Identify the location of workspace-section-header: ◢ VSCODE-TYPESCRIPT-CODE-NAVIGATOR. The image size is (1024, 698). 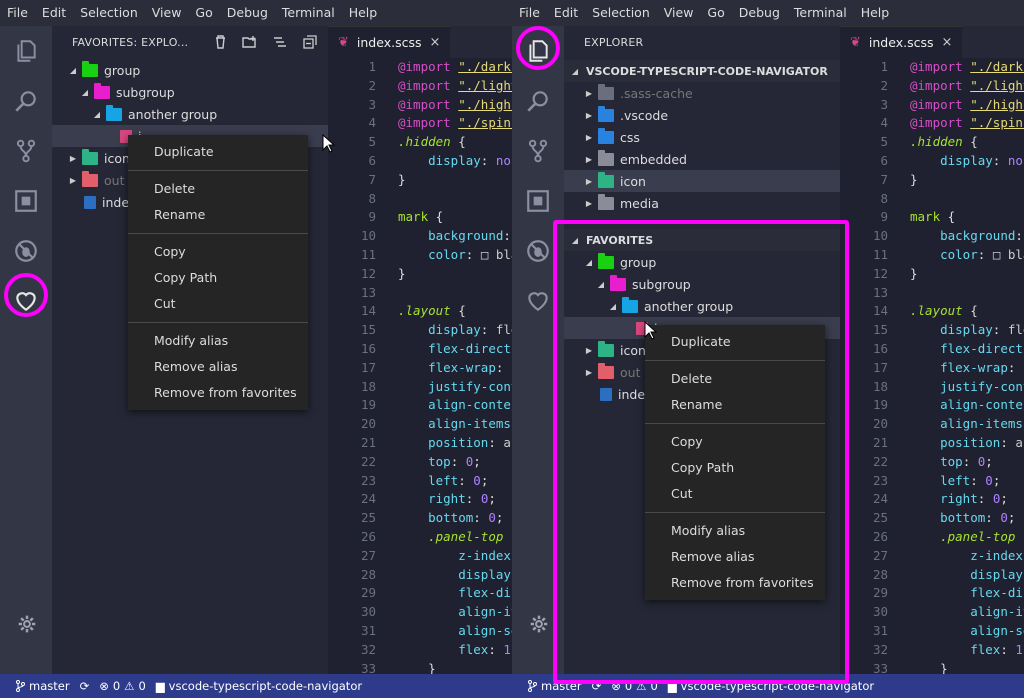
(702, 71).